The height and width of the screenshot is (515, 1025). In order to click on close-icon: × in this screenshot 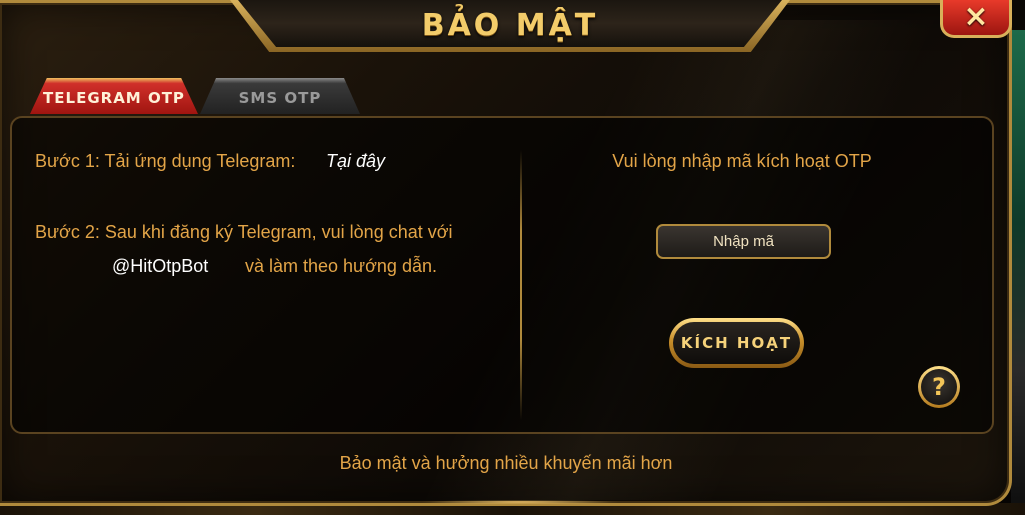, I will do `click(976, 17)`.